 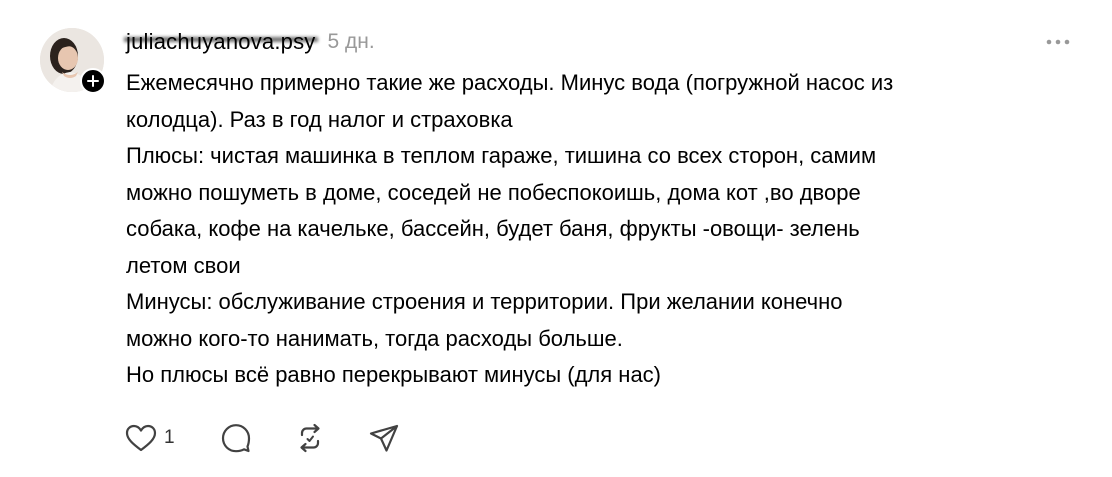 I want to click on post-header: juliachuyanova.psy 5 дн., so click(x=250, y=42).